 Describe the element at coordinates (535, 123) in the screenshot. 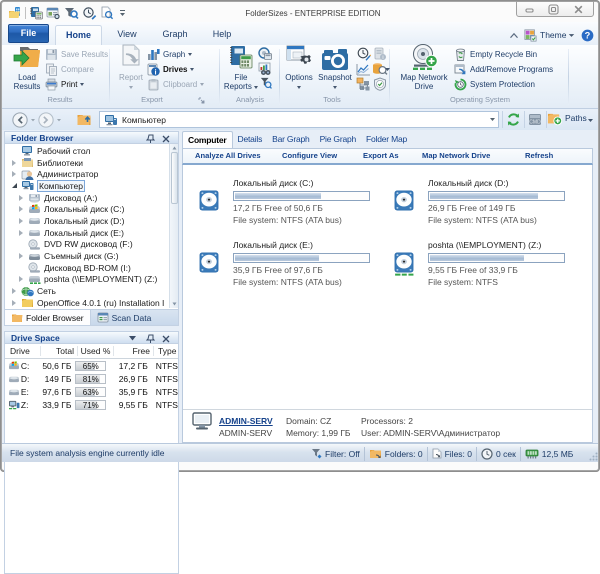

I see `svg-text: CMD` at that location.